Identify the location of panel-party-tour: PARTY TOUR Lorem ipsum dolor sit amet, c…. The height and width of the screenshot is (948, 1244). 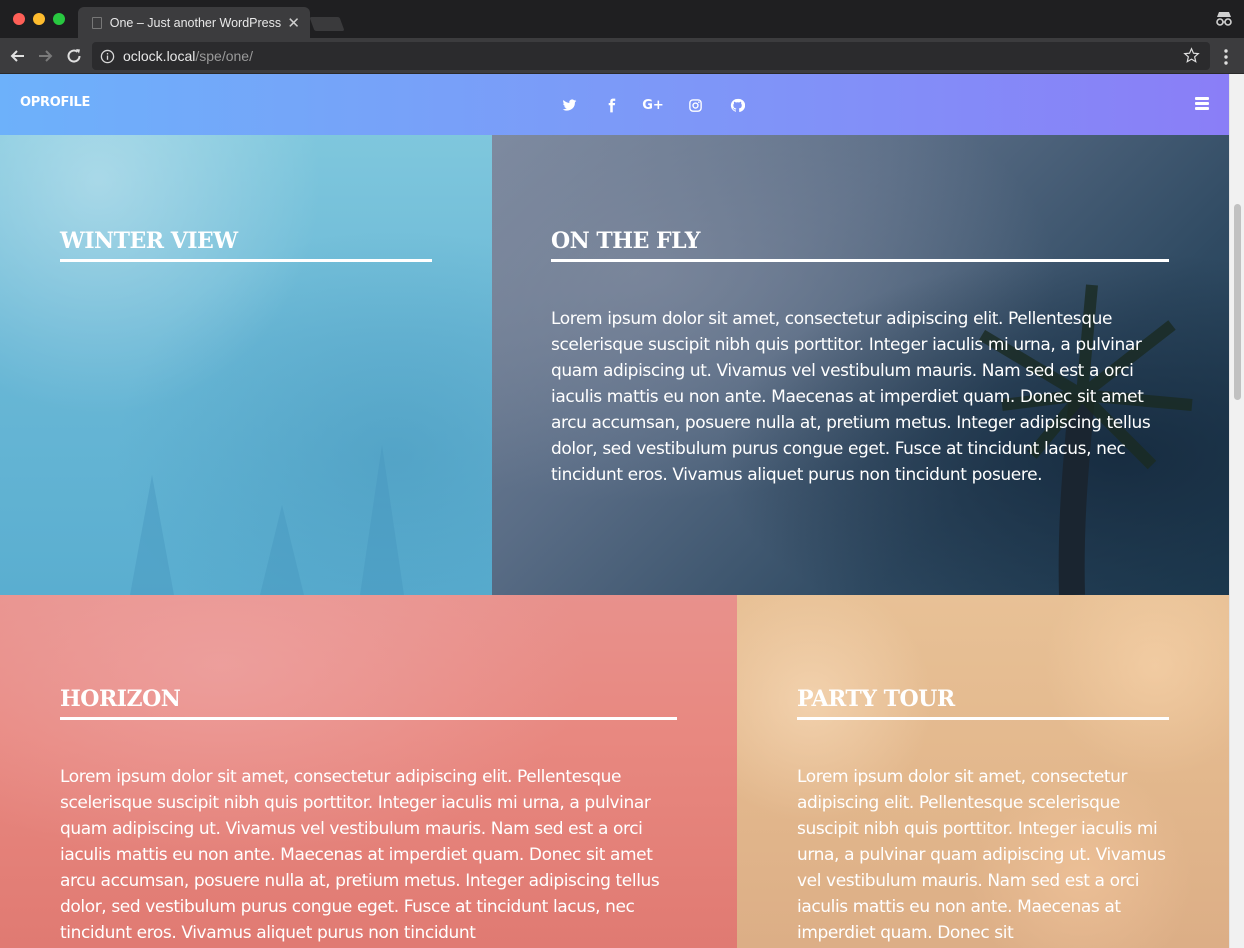
(983, 771).